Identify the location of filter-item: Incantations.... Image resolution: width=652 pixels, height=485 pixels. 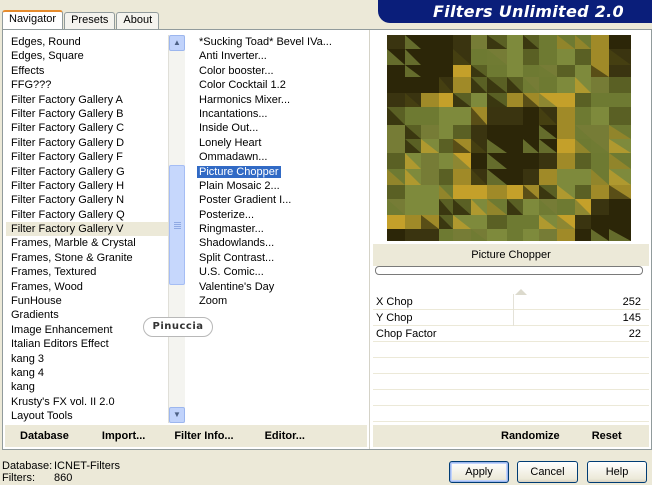
(270, 114).